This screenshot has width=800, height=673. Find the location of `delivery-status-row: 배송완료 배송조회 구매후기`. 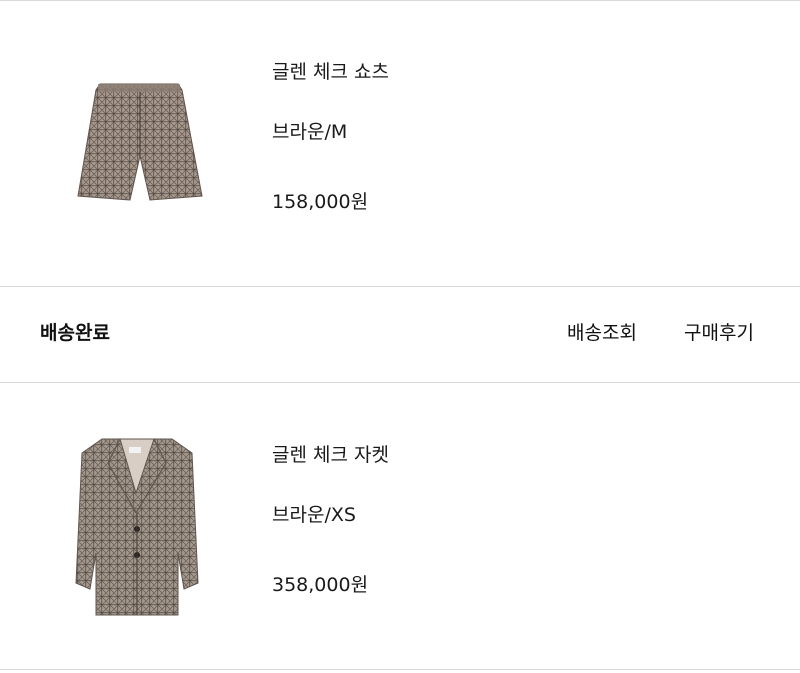

delivery-status-row: 배송완료 배송조회 구매후기 is located at coordinates (400, 334).